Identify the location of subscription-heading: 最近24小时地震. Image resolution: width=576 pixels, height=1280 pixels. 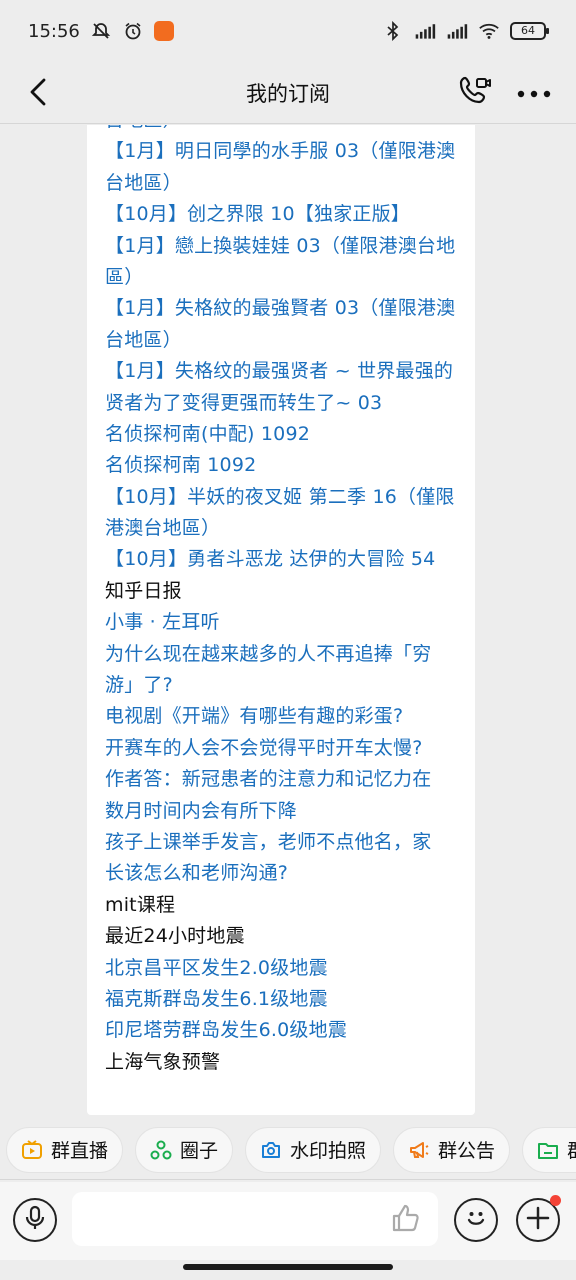
(175, 936).